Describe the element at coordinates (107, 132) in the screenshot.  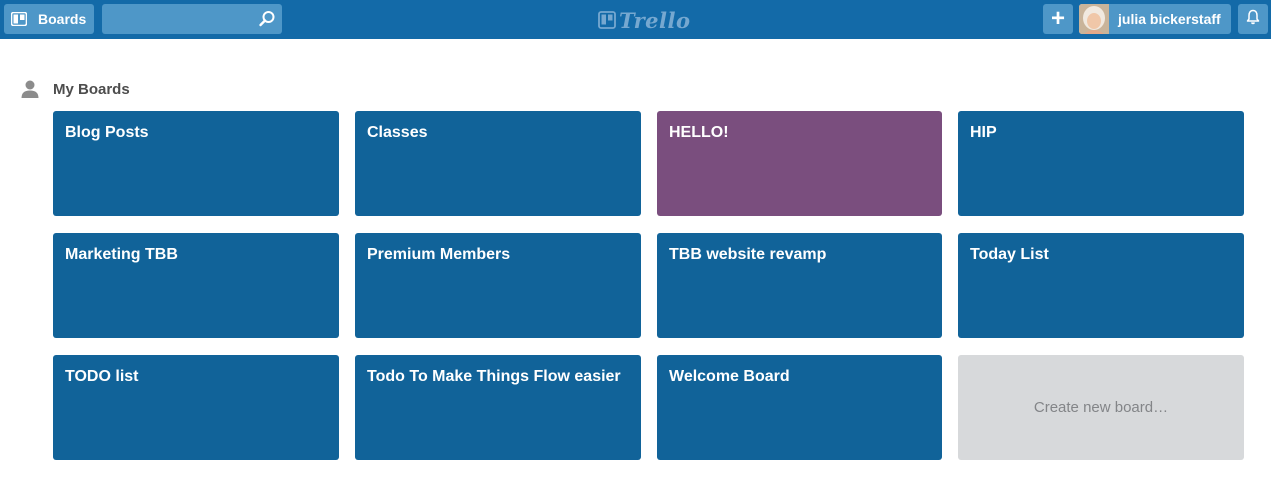
I see `board-title: Blog Posts` at that location.